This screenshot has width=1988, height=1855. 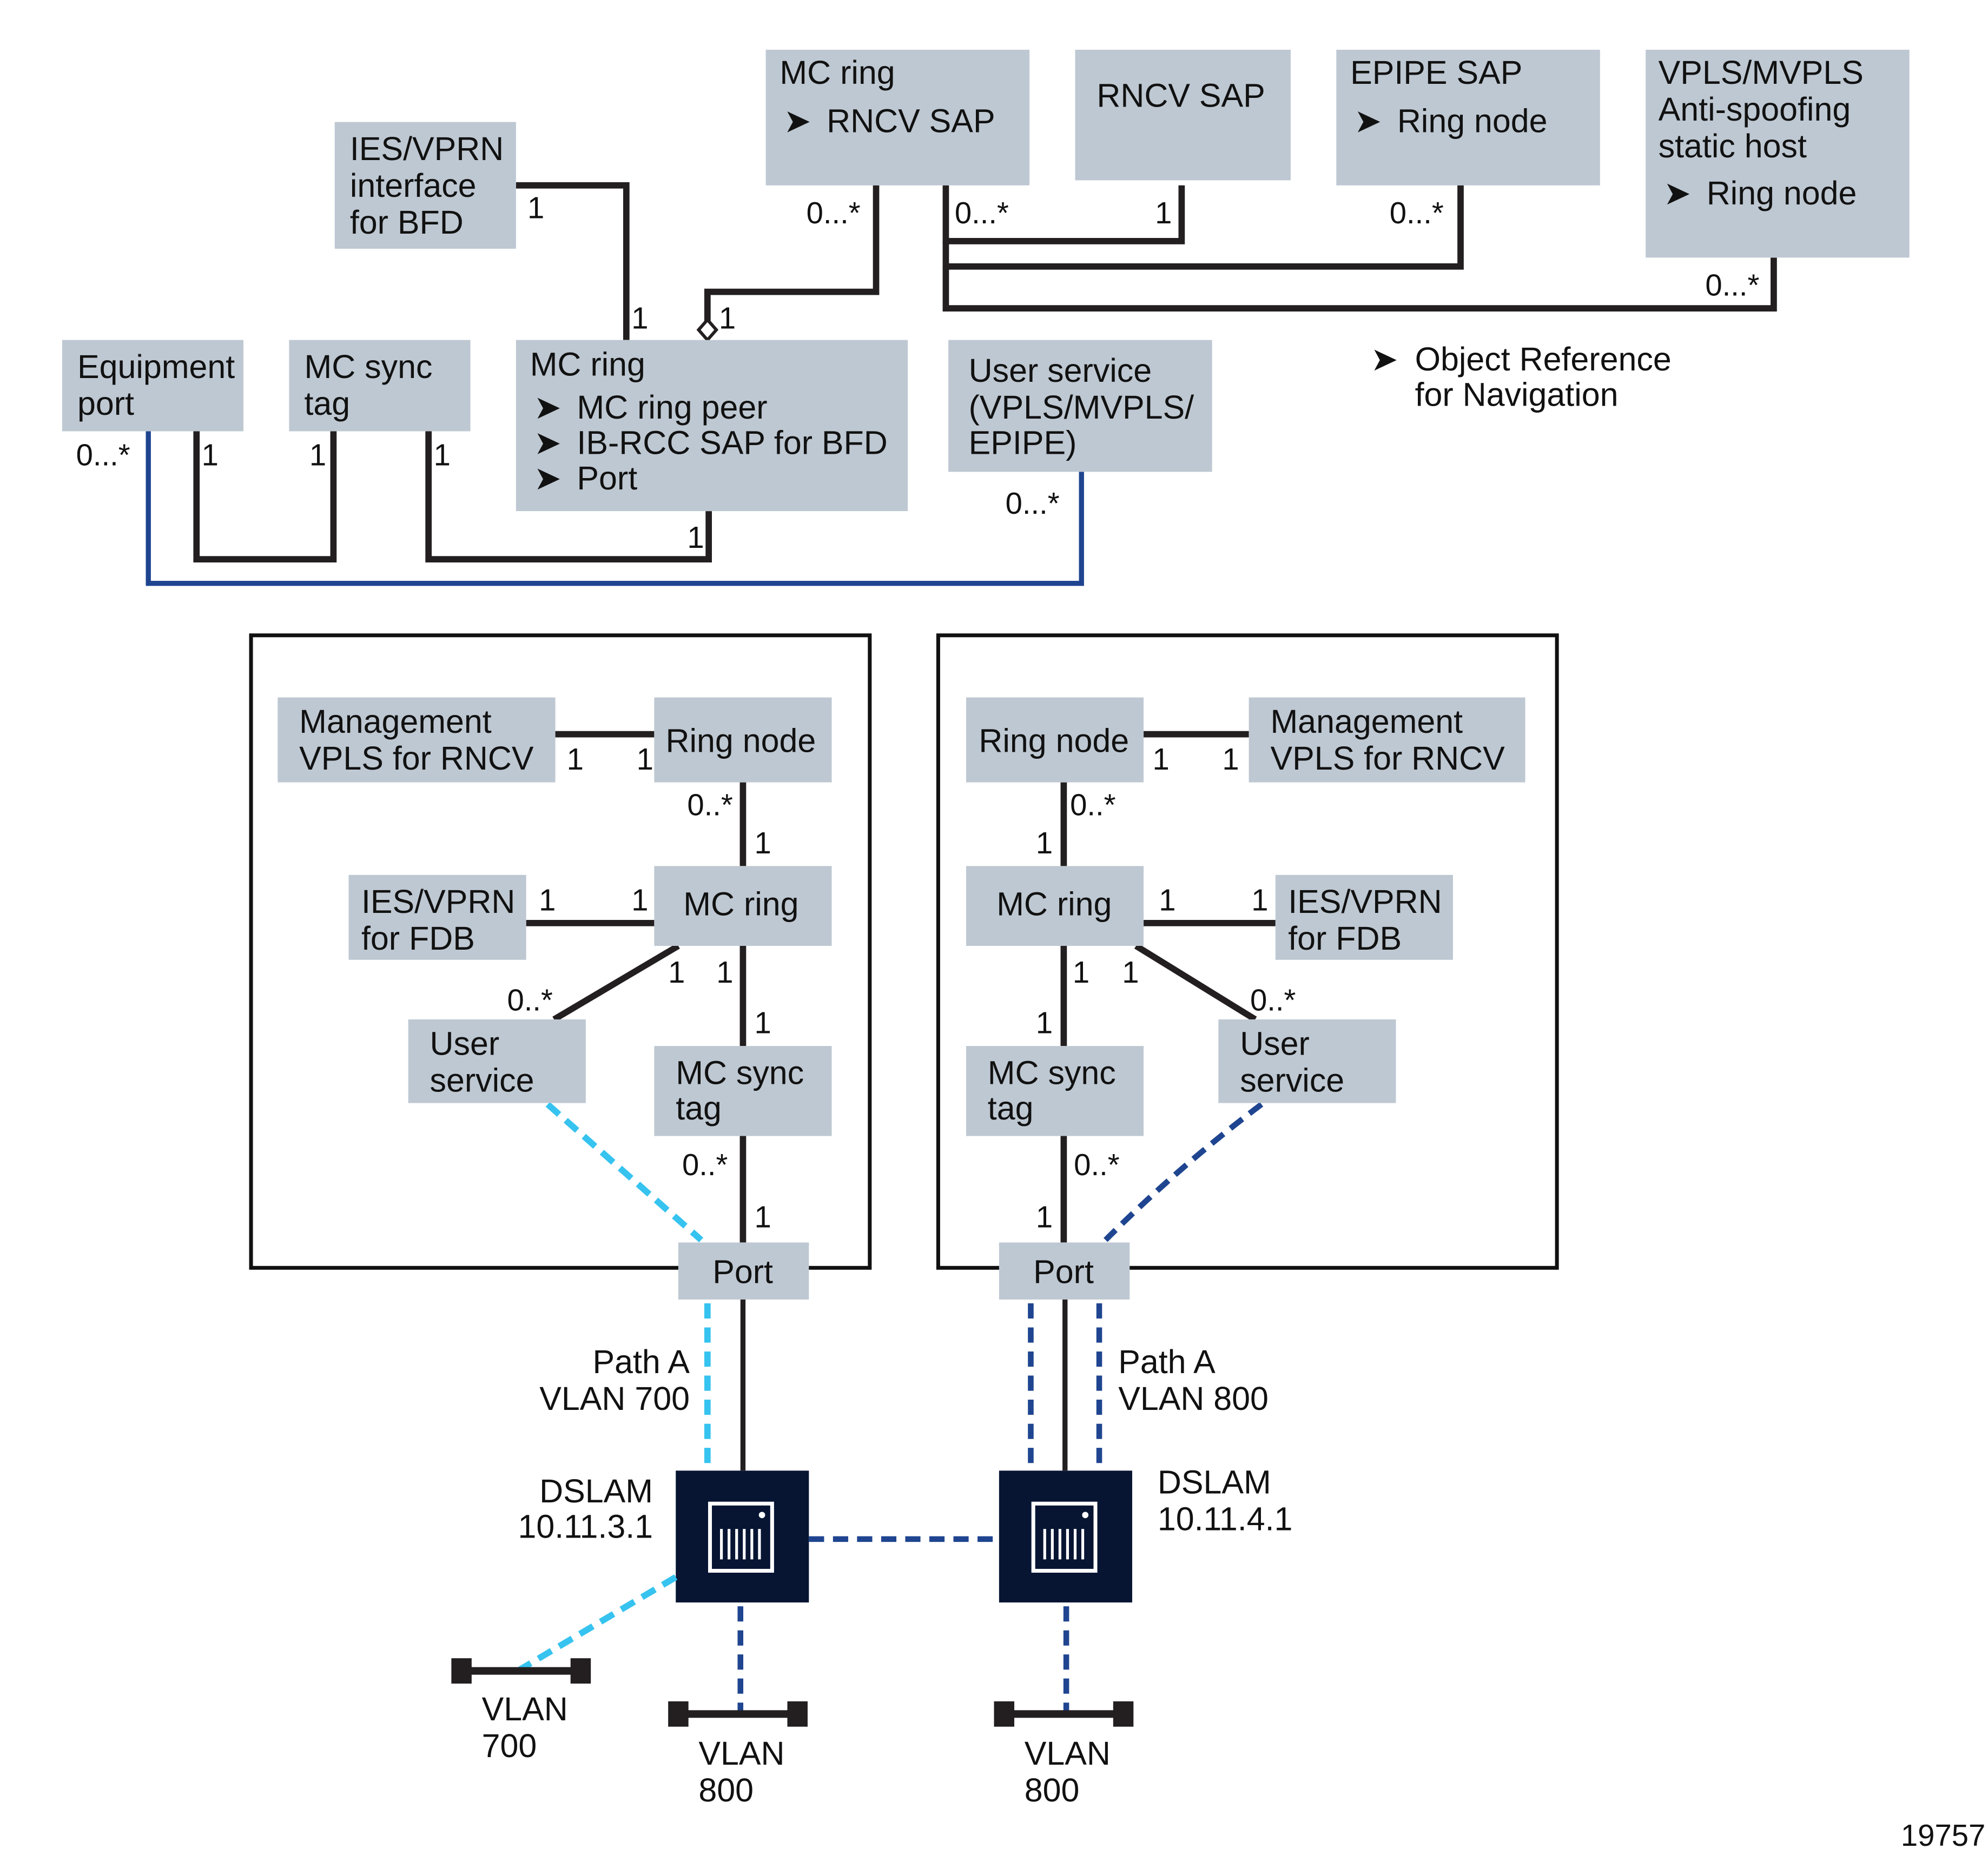 What do you see at coordinates (1055, 1091) in the screenshot?
I see `box-mc-sync-tag-right: MC sync tag` at bounding box center [1055, 1091].